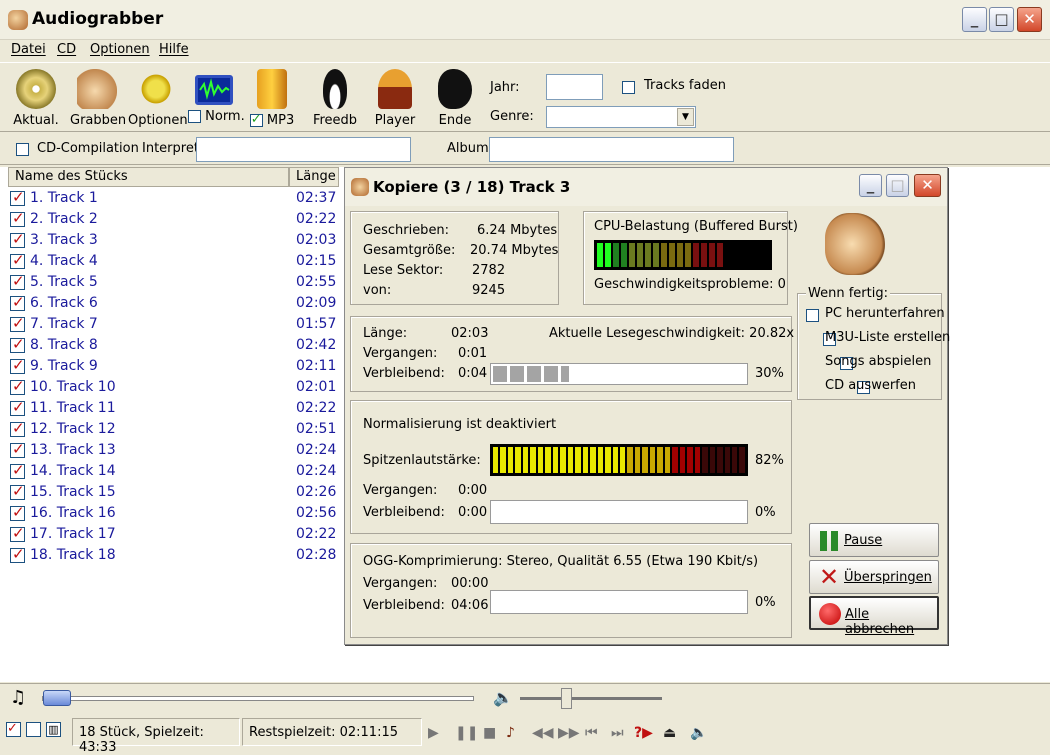 This screenshot has width=1050, height=755. Describe the element at coordinates (174, 49) in the screenshot. I see `menu-hilfe: Hilfe` at that location.